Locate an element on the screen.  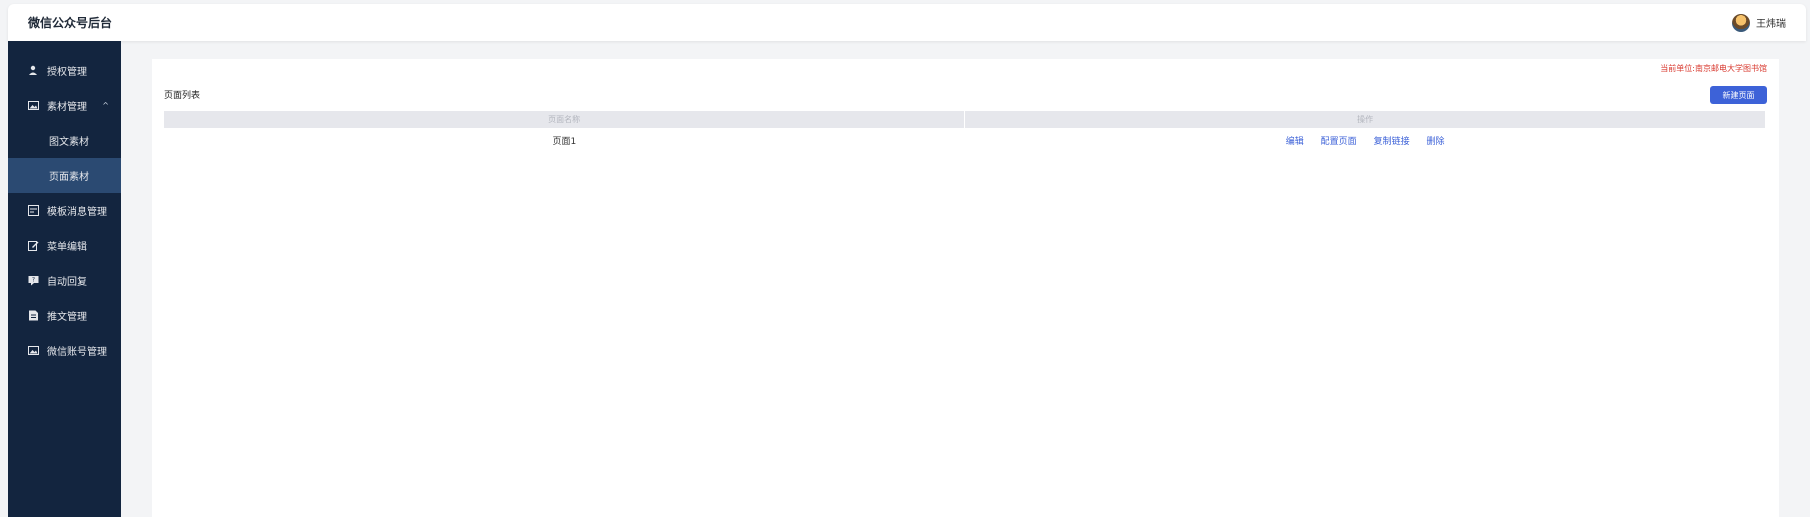
table-header-row: 页面名称 操作 is located at coordinates (965, 119).